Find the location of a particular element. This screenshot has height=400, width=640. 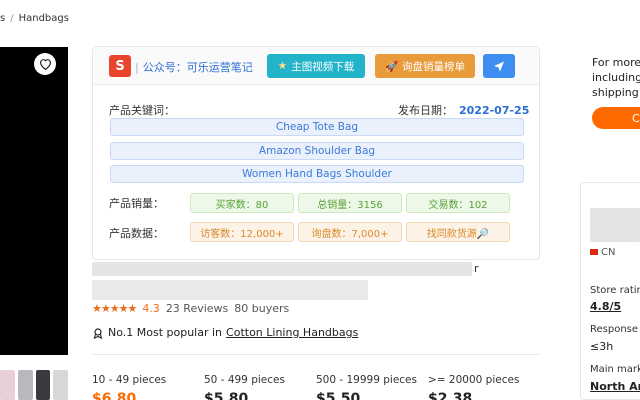

star-icon: ★ is located at coordinates (282, 66).